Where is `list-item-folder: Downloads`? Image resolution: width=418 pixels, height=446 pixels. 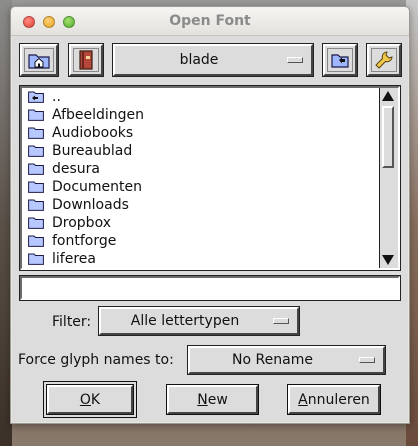 list-item-folder: Downloads is located at coordinates (201, 205).